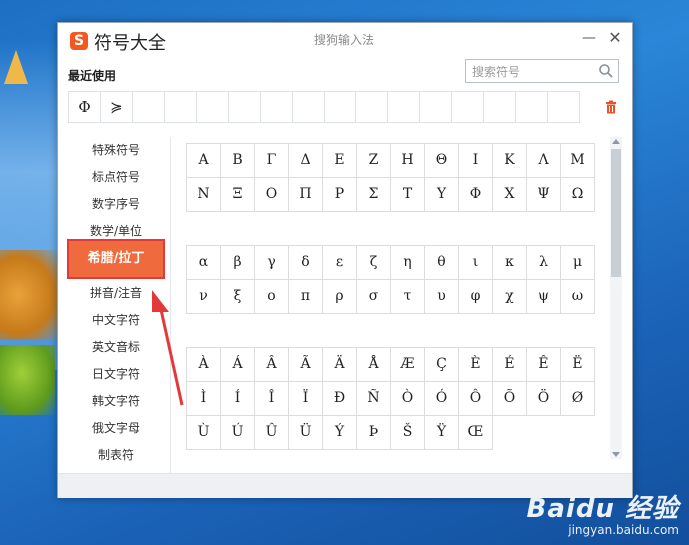  Describe the element at coordinates (168, 348) in the screenshot. I see `annotation-arrow-icon` at that location.